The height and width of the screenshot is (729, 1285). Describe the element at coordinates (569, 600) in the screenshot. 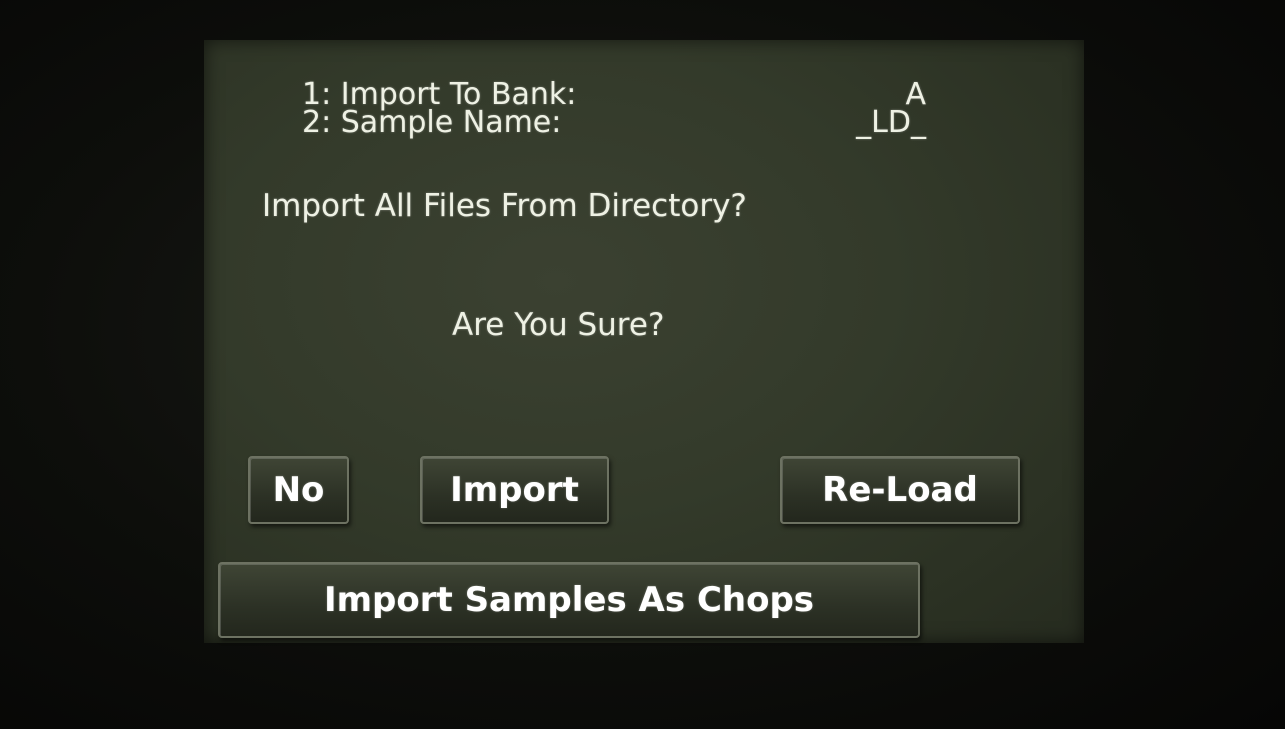

I see `import-samples-as-chops-button: Import Samples As Chops` at that location.